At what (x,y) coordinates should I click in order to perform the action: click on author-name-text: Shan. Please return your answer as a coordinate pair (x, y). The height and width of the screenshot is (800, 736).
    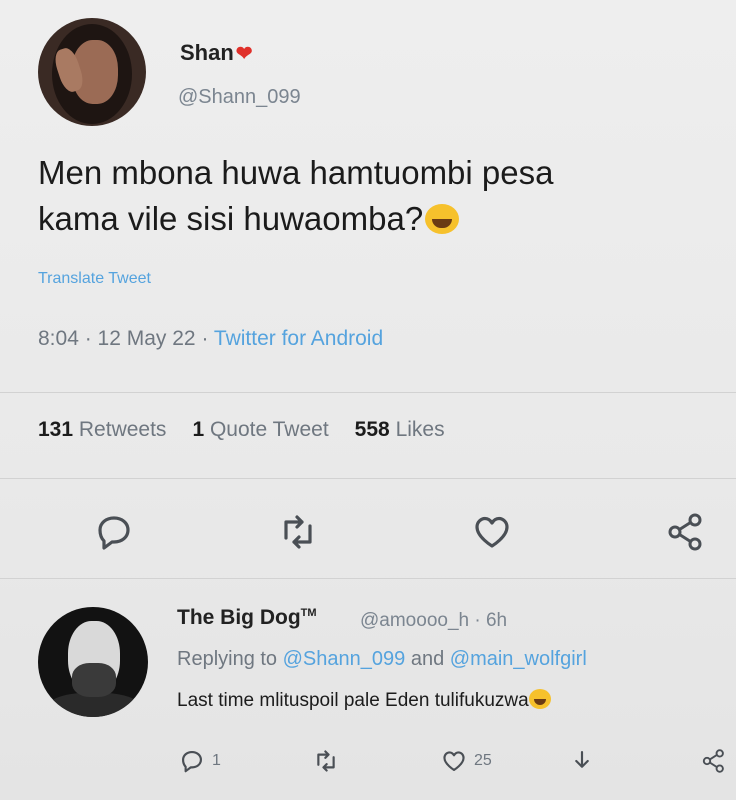
    Looking at the image, I should click on (207, 52).